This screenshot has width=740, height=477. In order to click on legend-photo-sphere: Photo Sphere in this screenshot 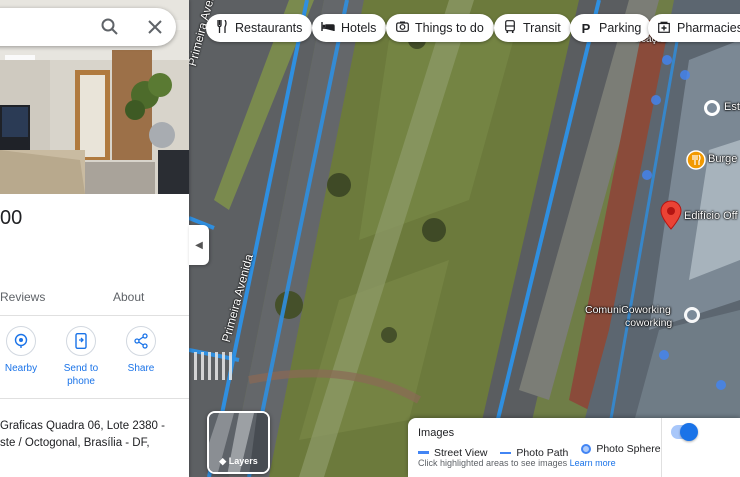, I will do `click(621, 449)`.